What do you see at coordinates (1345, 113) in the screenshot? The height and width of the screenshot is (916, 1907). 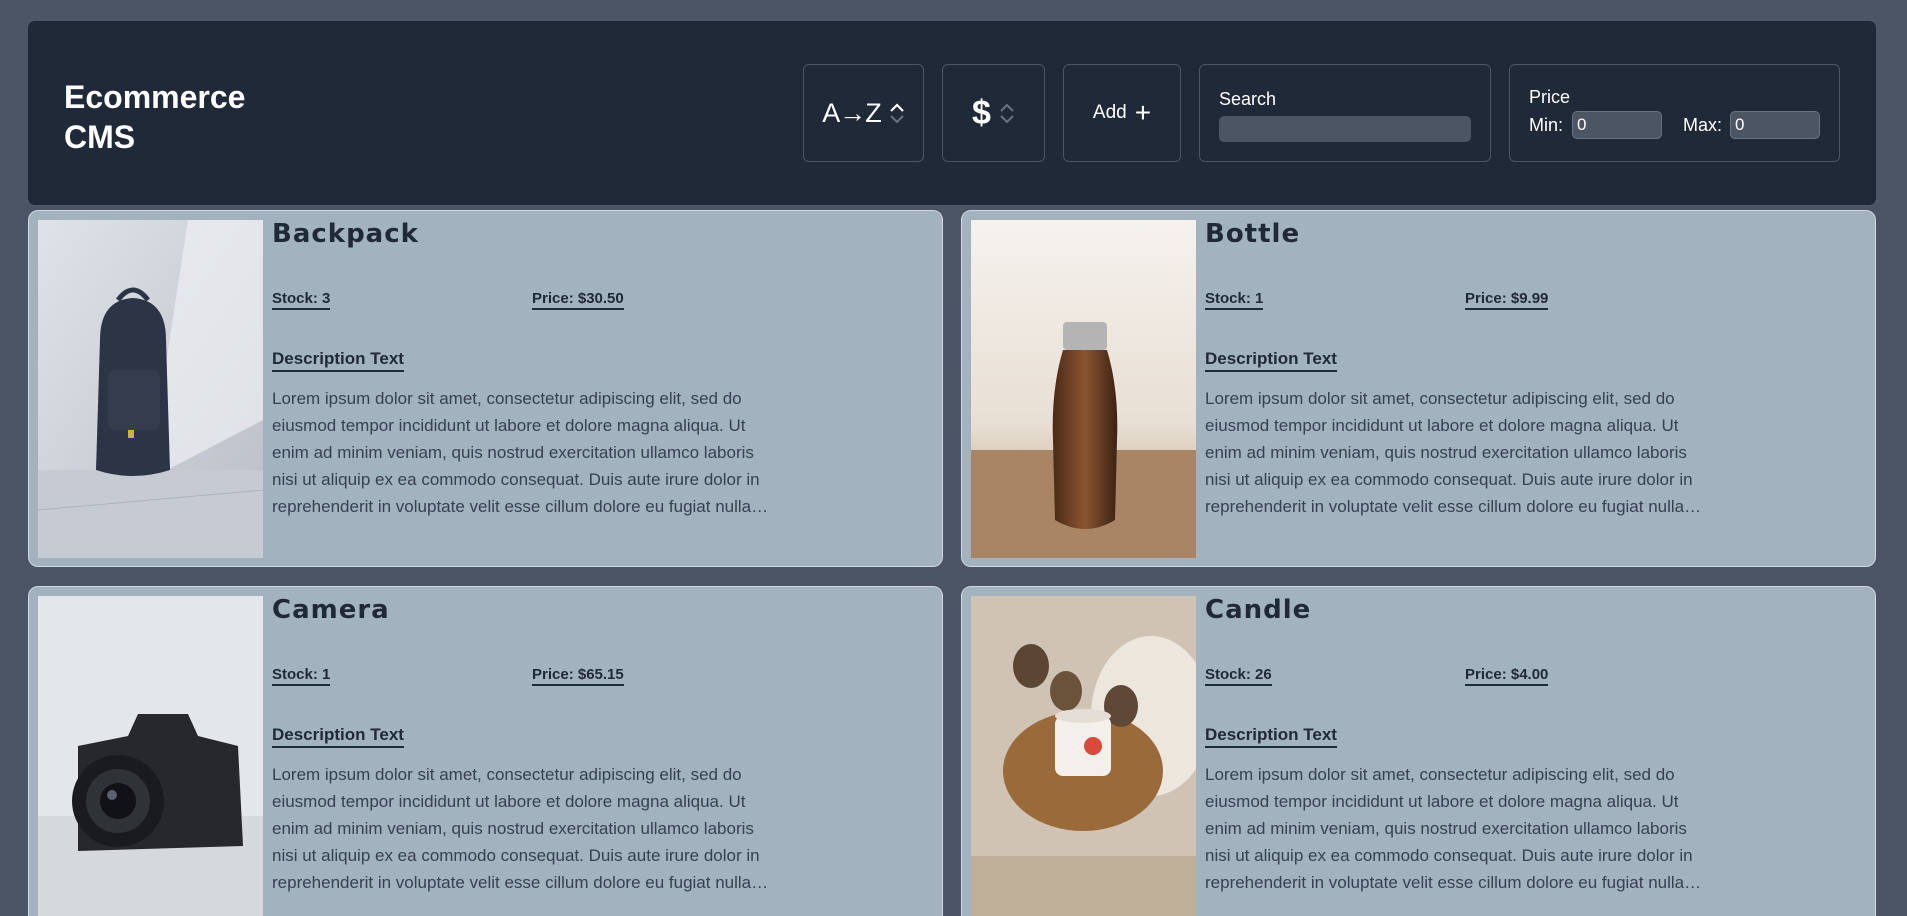 I see `search-panel: Search` at bounding box center [1345, 113].